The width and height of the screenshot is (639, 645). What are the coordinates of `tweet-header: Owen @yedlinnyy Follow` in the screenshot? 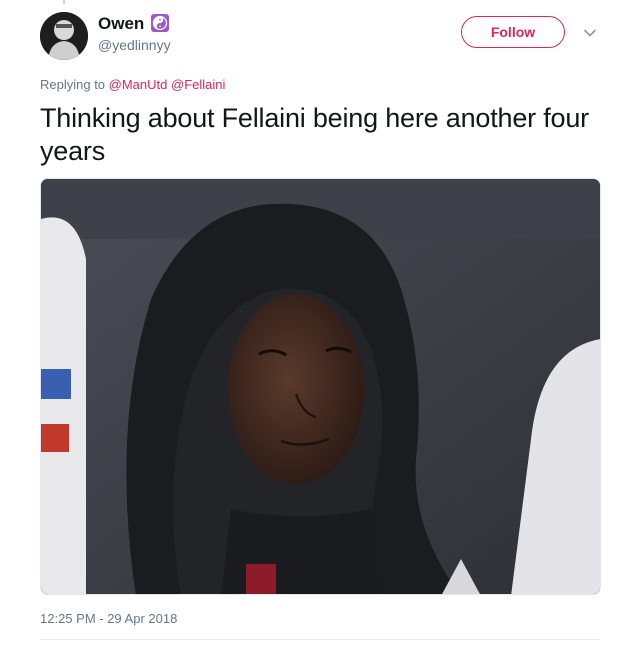 It's located at (320, 37).